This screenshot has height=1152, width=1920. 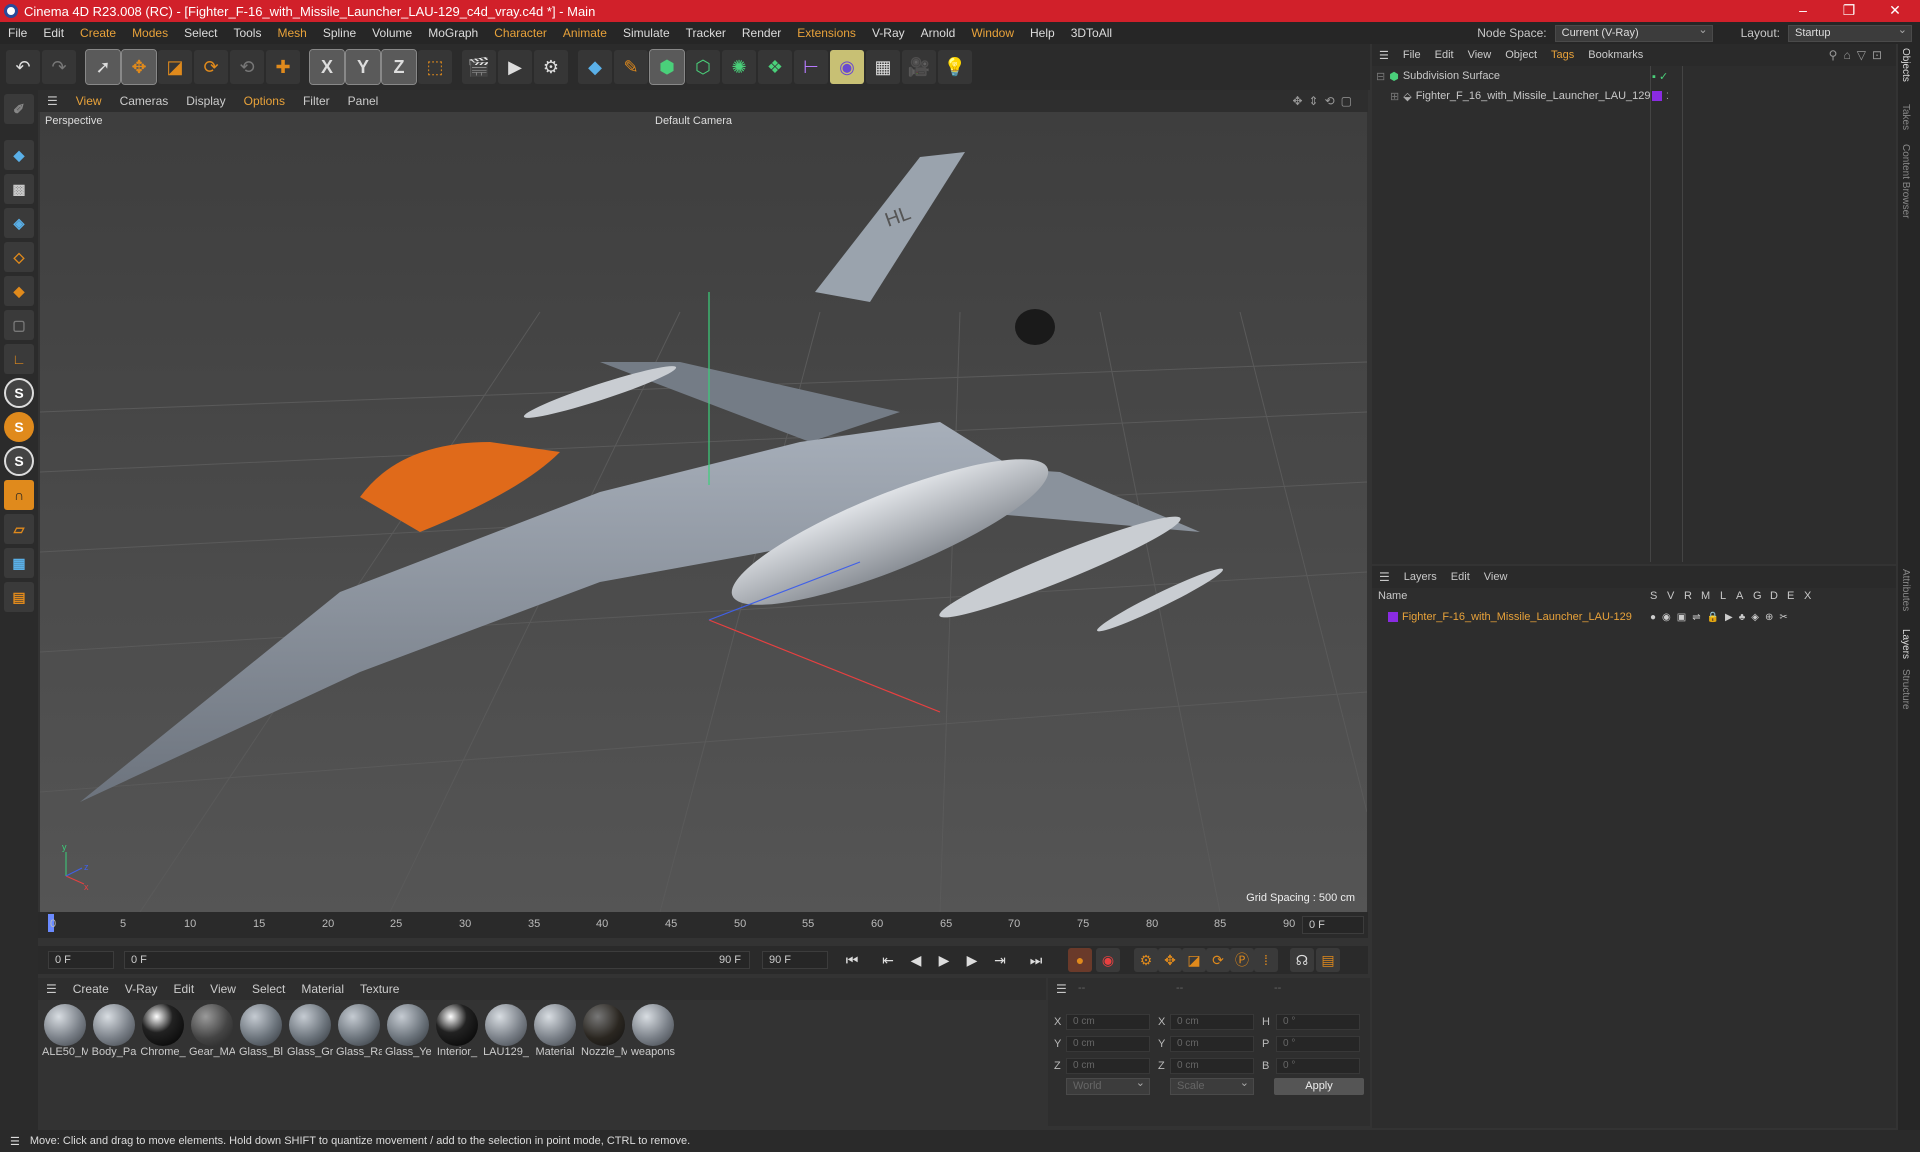 I want to click on expand-icon: ⊟, so click(x=1380, y=76).